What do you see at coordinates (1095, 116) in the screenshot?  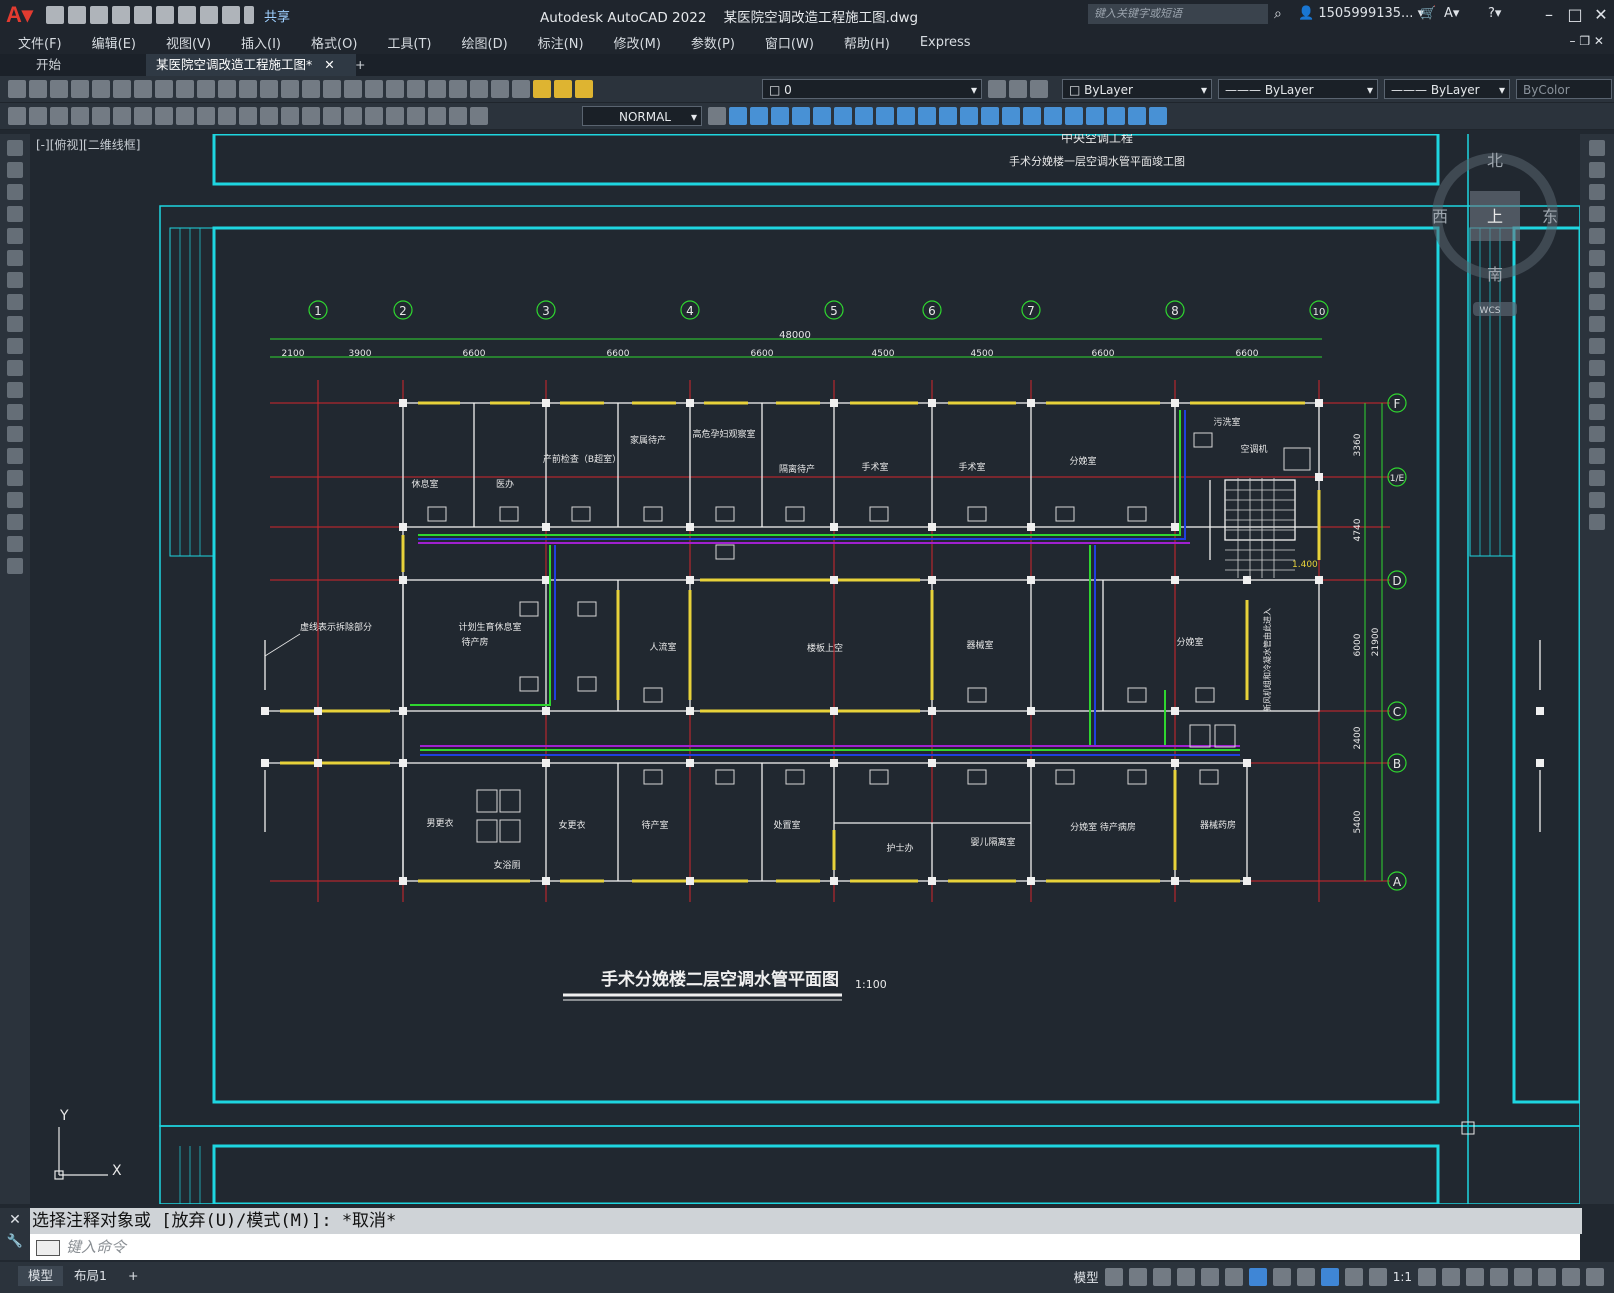 I see `ungroup-icon` at bounding box center [1095, 116].